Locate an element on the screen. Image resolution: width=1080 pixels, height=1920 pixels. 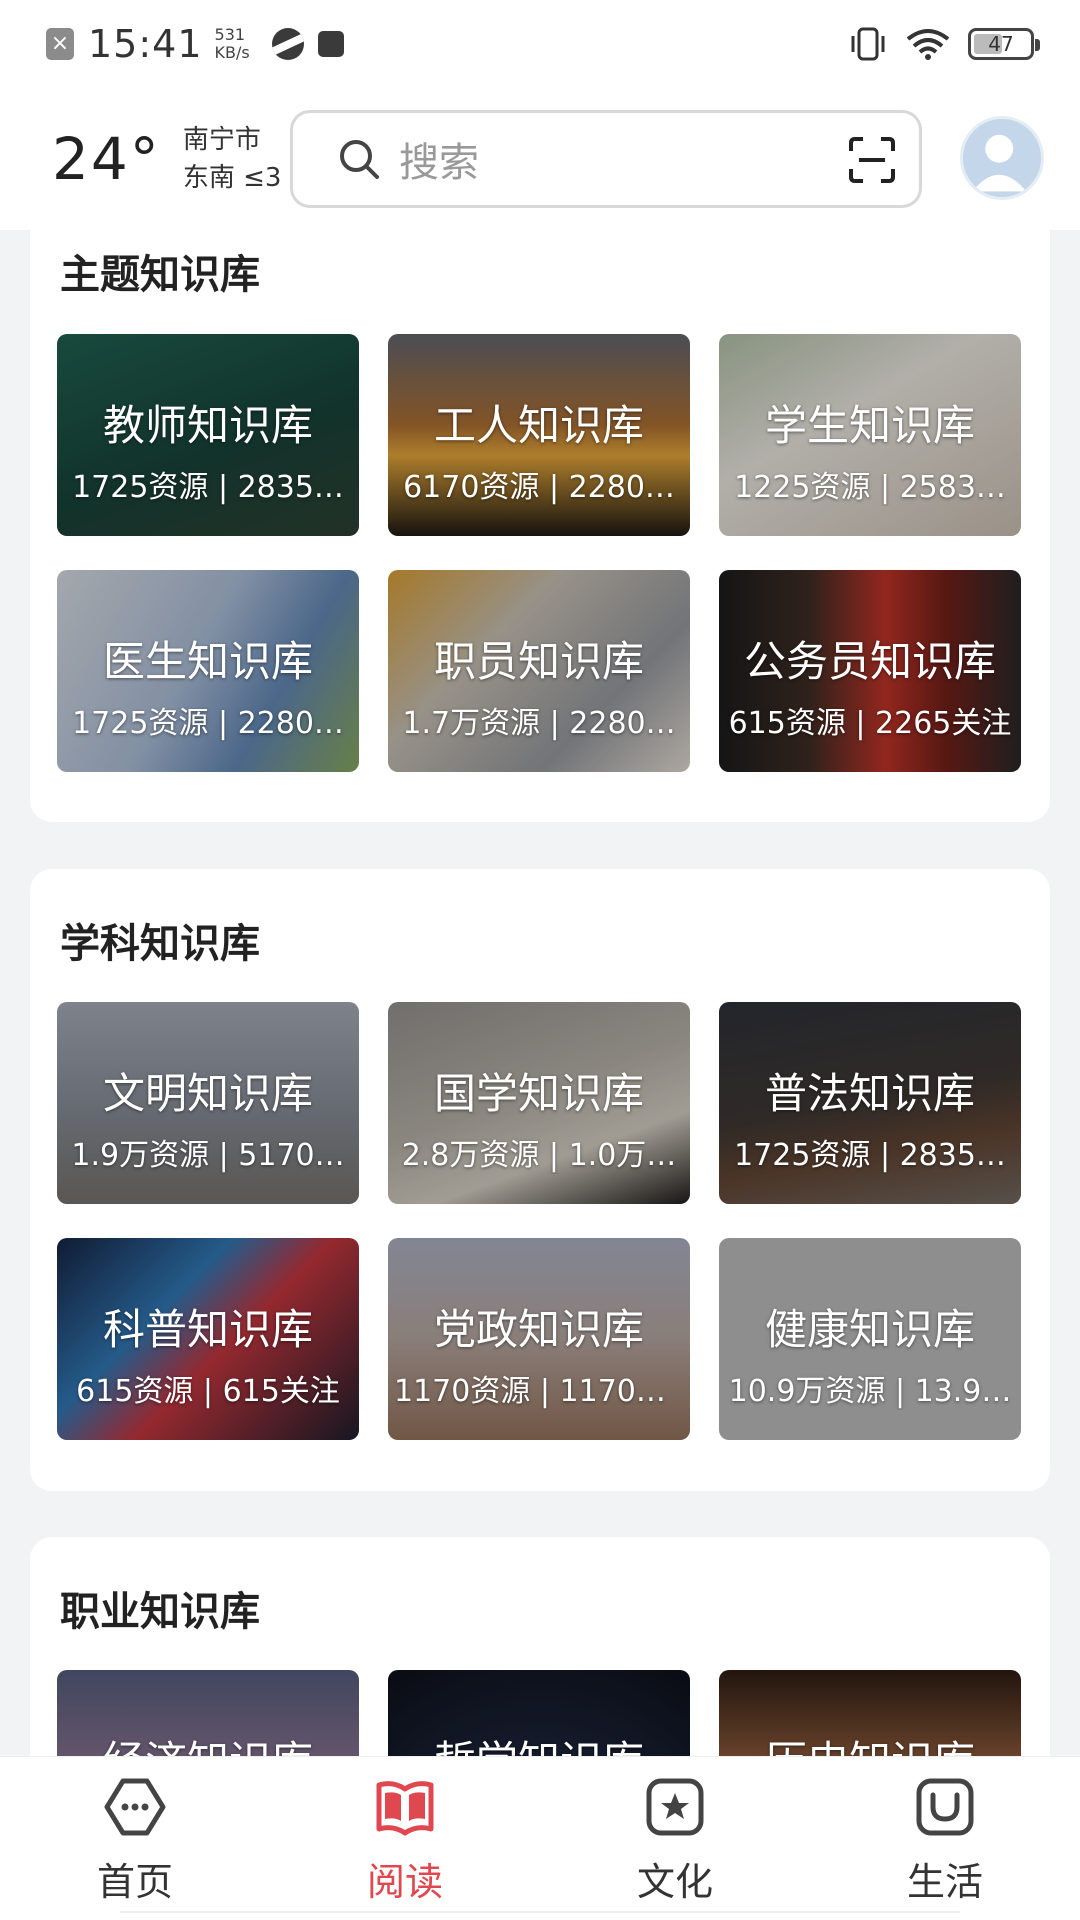
search-placeholder: 搜索 is located at coordinates (439, 163).